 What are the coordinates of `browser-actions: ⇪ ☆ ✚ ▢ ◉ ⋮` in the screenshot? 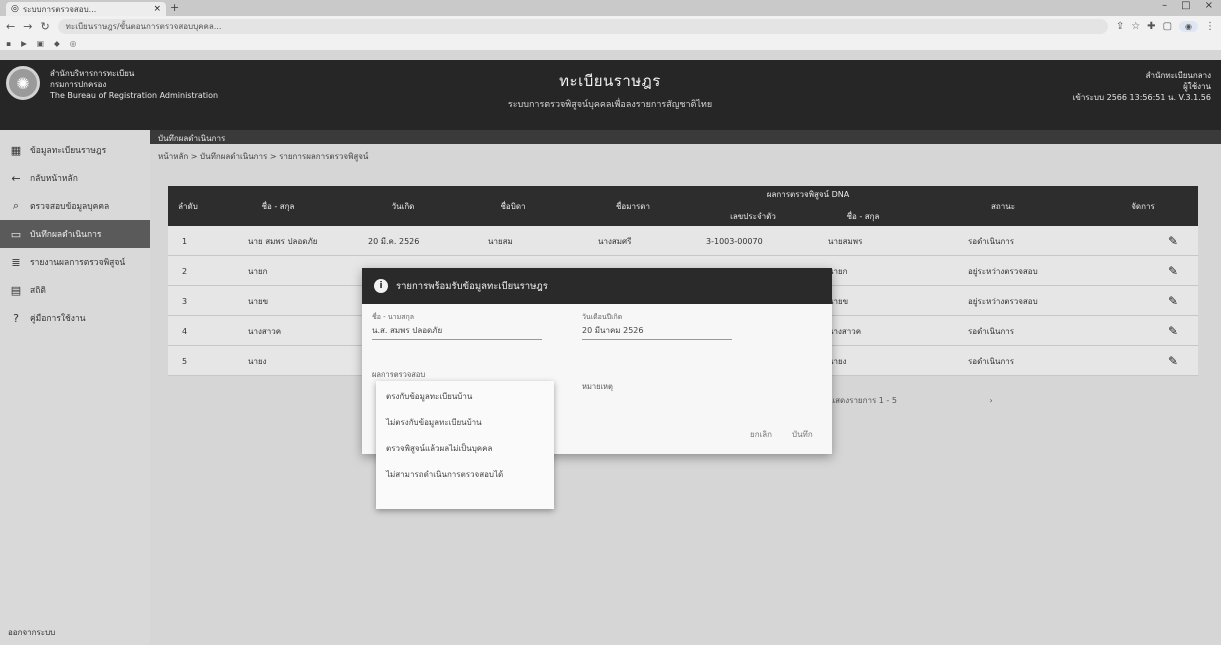 It's located at (1165, 26).